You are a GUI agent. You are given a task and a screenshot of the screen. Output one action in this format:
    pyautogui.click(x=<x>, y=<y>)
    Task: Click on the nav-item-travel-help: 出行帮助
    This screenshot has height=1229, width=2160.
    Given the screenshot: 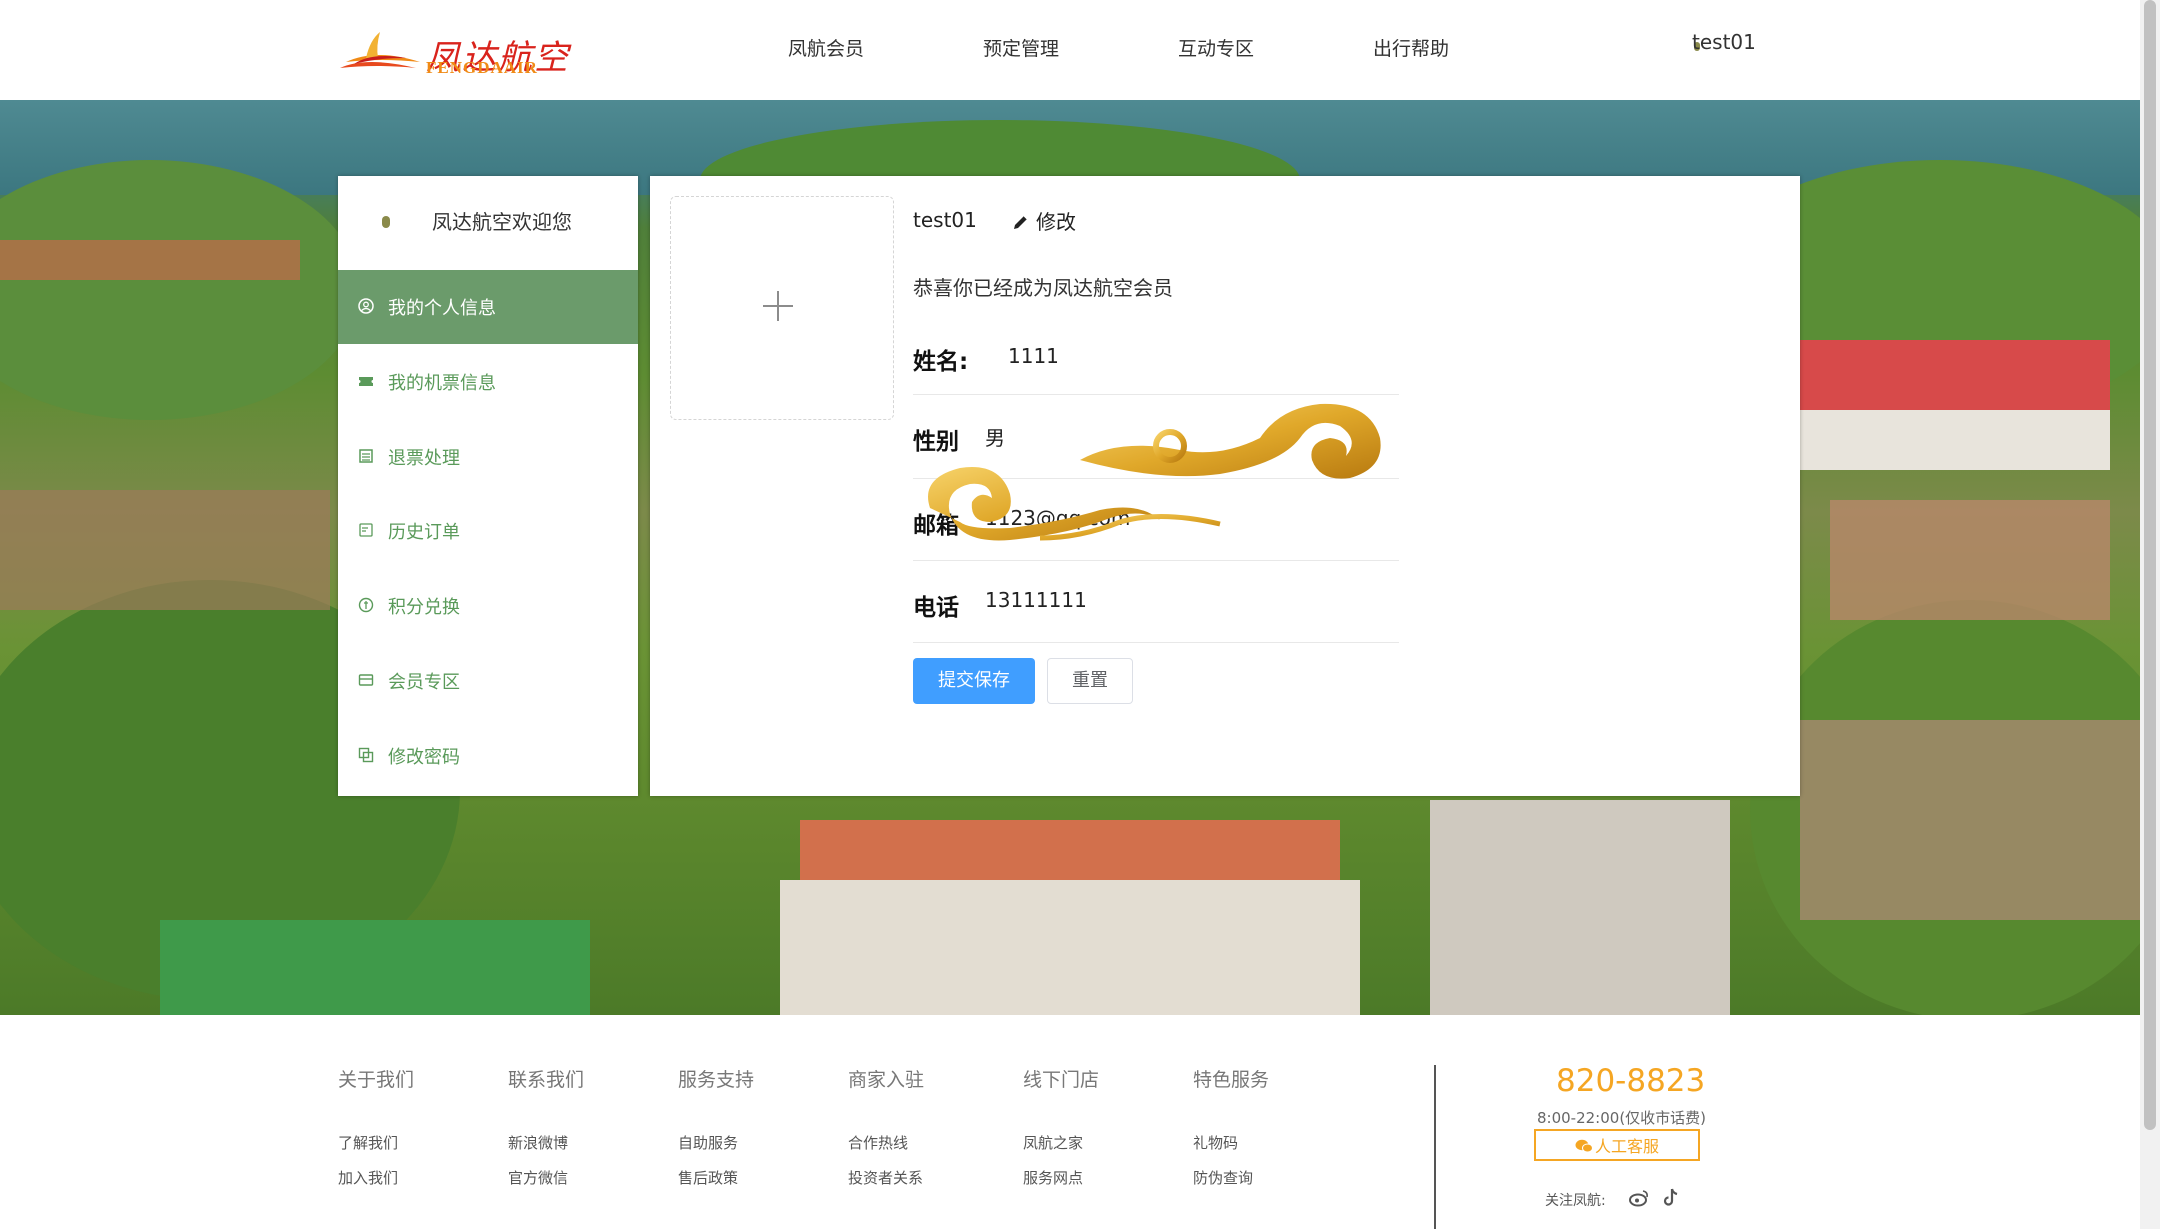 What is the action you would take?
    pyautogui.click(x=1411, y=47)
    